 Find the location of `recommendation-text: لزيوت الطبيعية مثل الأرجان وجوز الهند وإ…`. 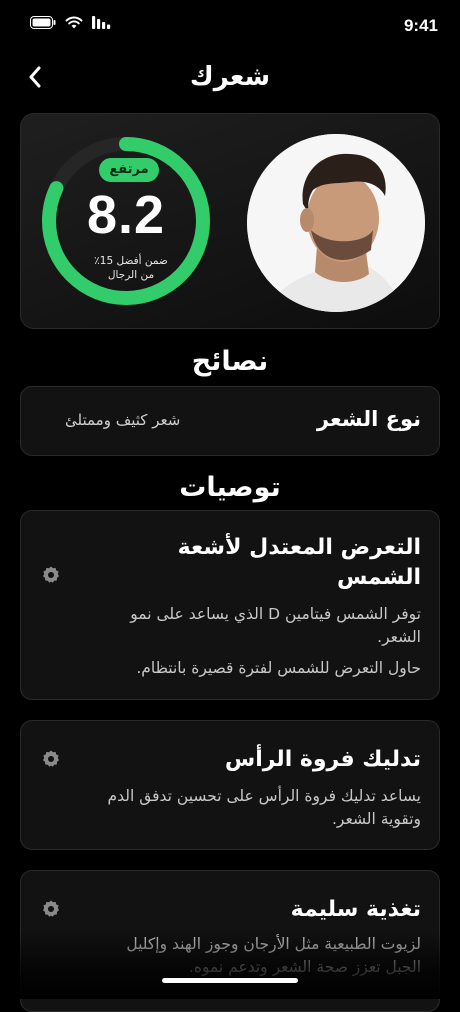

recommendation-text: لزيوت الطبيعية مثل الأرجان وجوز الهند وإ… is located at coordinates (273, 944).